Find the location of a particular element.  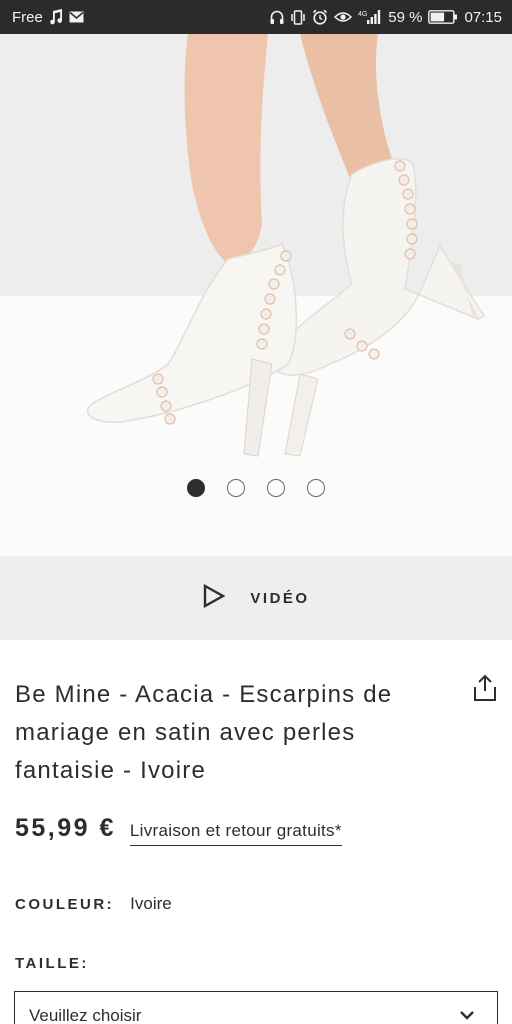

play-icon is located at coordinates (214, 598).